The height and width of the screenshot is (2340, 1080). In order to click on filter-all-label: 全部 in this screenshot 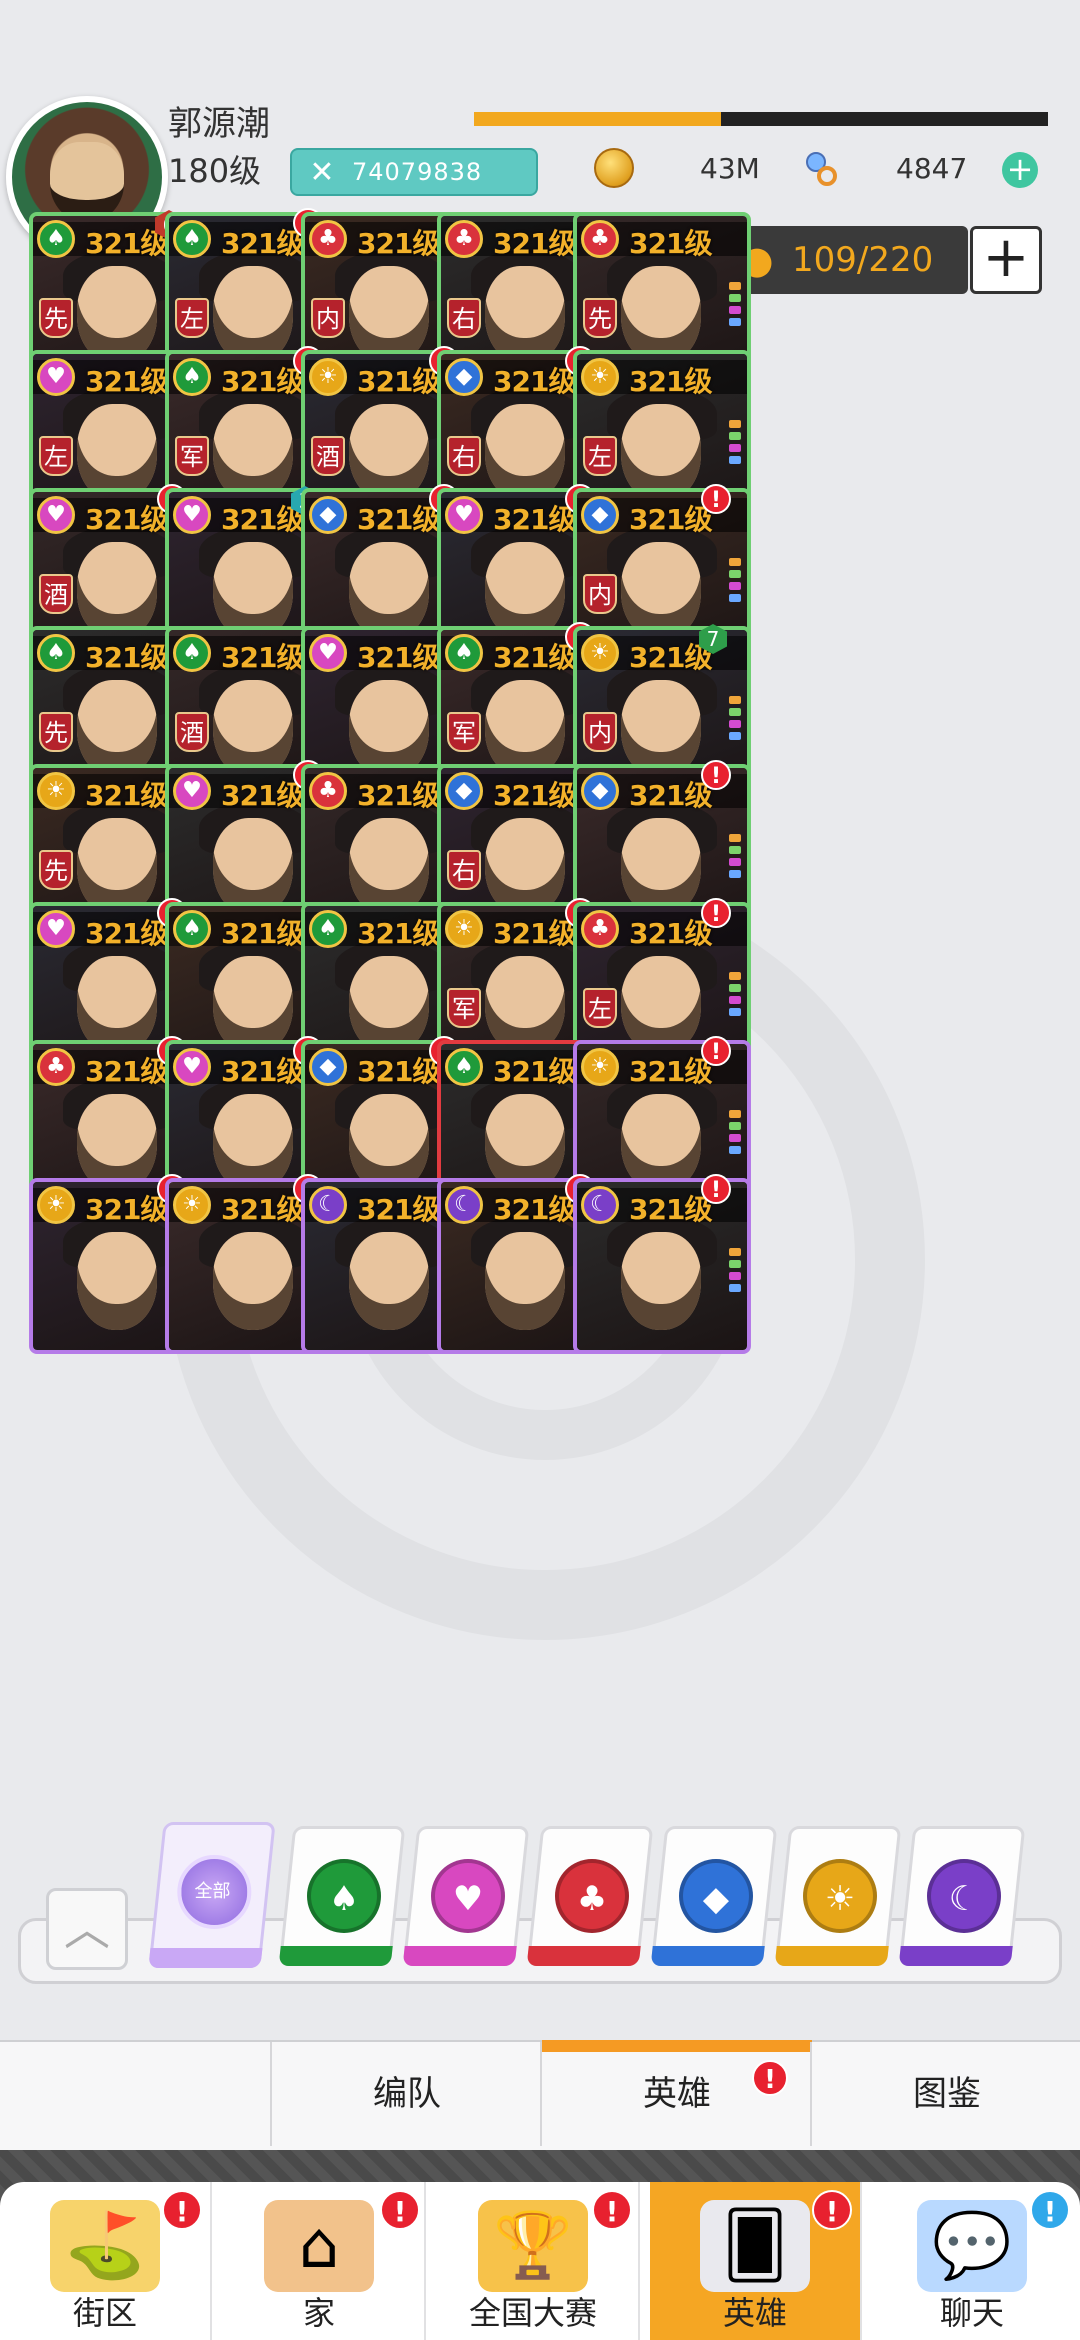, I will do `click(212, 1891)`.